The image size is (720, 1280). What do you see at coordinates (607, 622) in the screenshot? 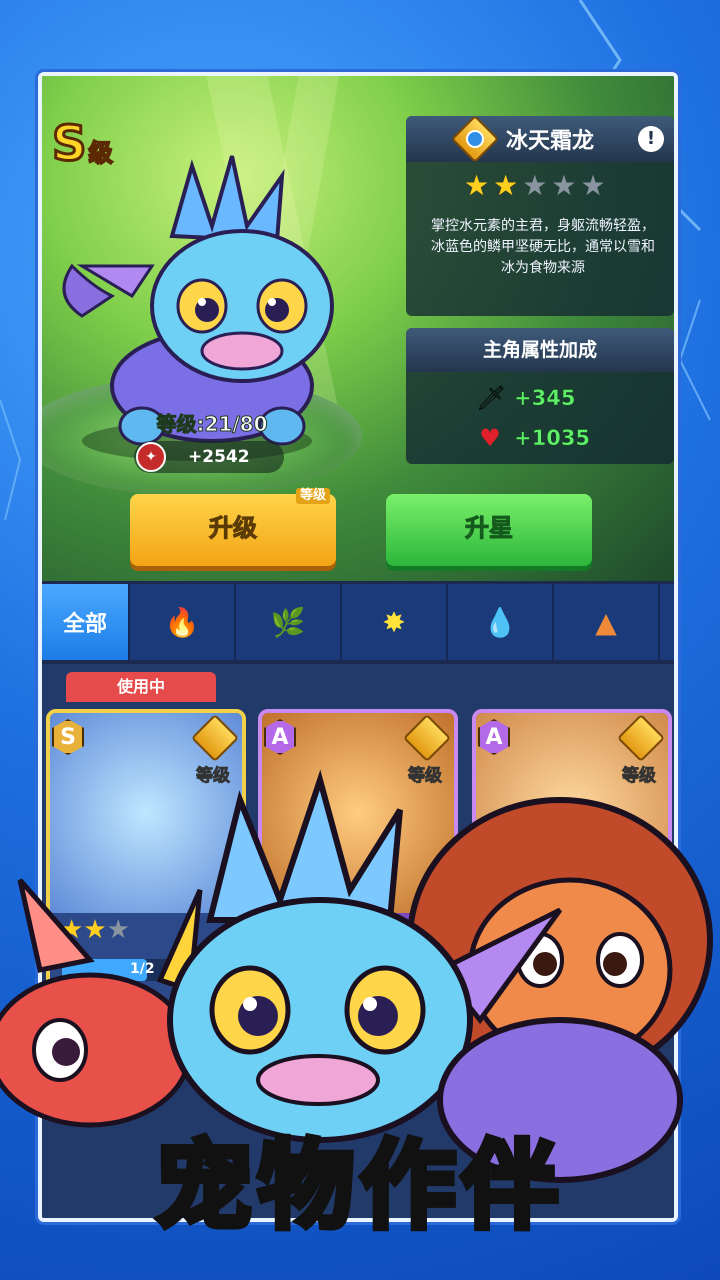
I see `mountain-icon: ▲` at bounding box center [607, 622].